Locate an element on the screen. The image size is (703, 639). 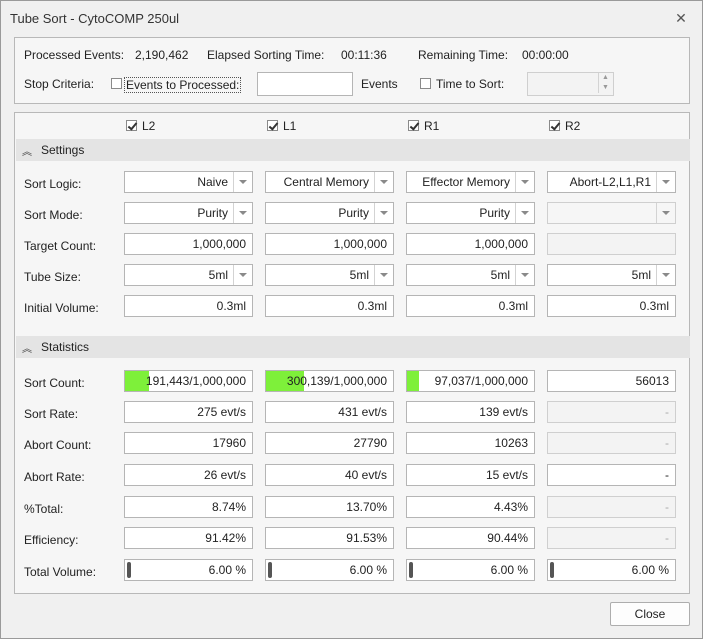
target-count-label: Target Count: is located at coordinates (60, 246).